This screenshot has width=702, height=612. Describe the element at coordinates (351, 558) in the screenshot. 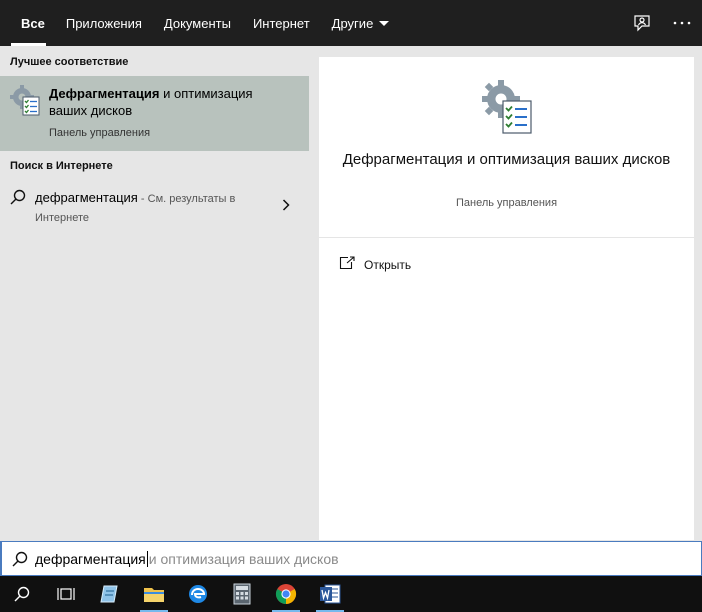

I see `search-input: дефрагментация и оптимизация ваших дисков` at that location.